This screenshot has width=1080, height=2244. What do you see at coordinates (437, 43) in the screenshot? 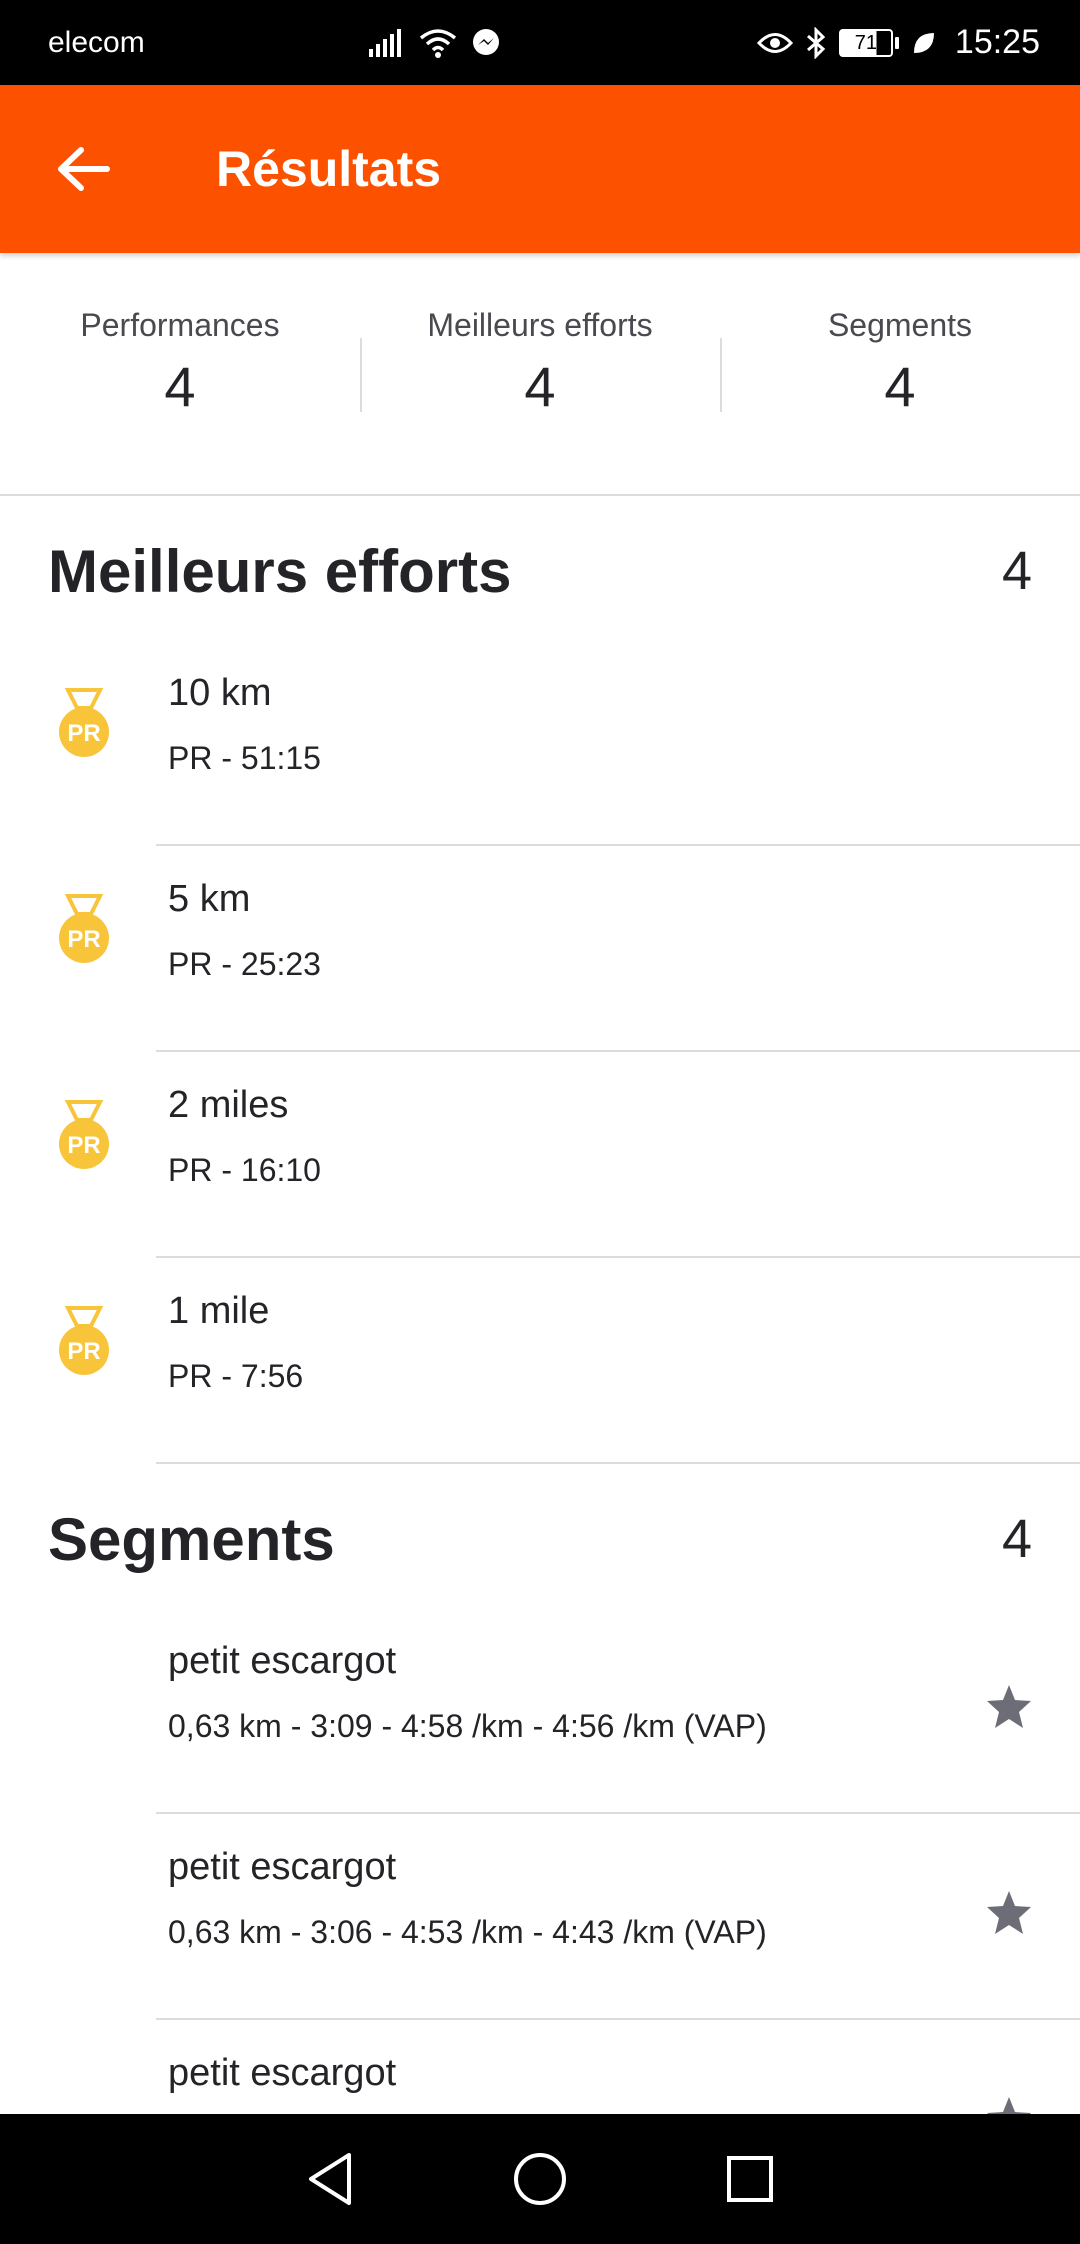
I see `wifi-icon` at bounding box center [437, 43].